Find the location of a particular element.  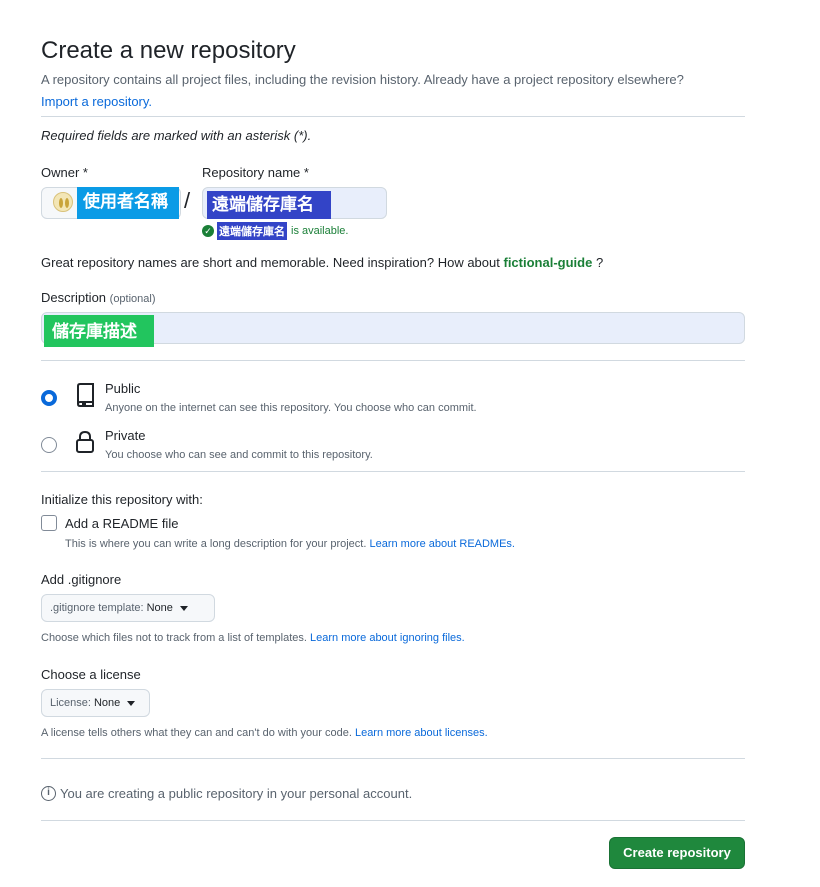

gitignore-heading: Add .gitignore is located at coordinates (81, 579).